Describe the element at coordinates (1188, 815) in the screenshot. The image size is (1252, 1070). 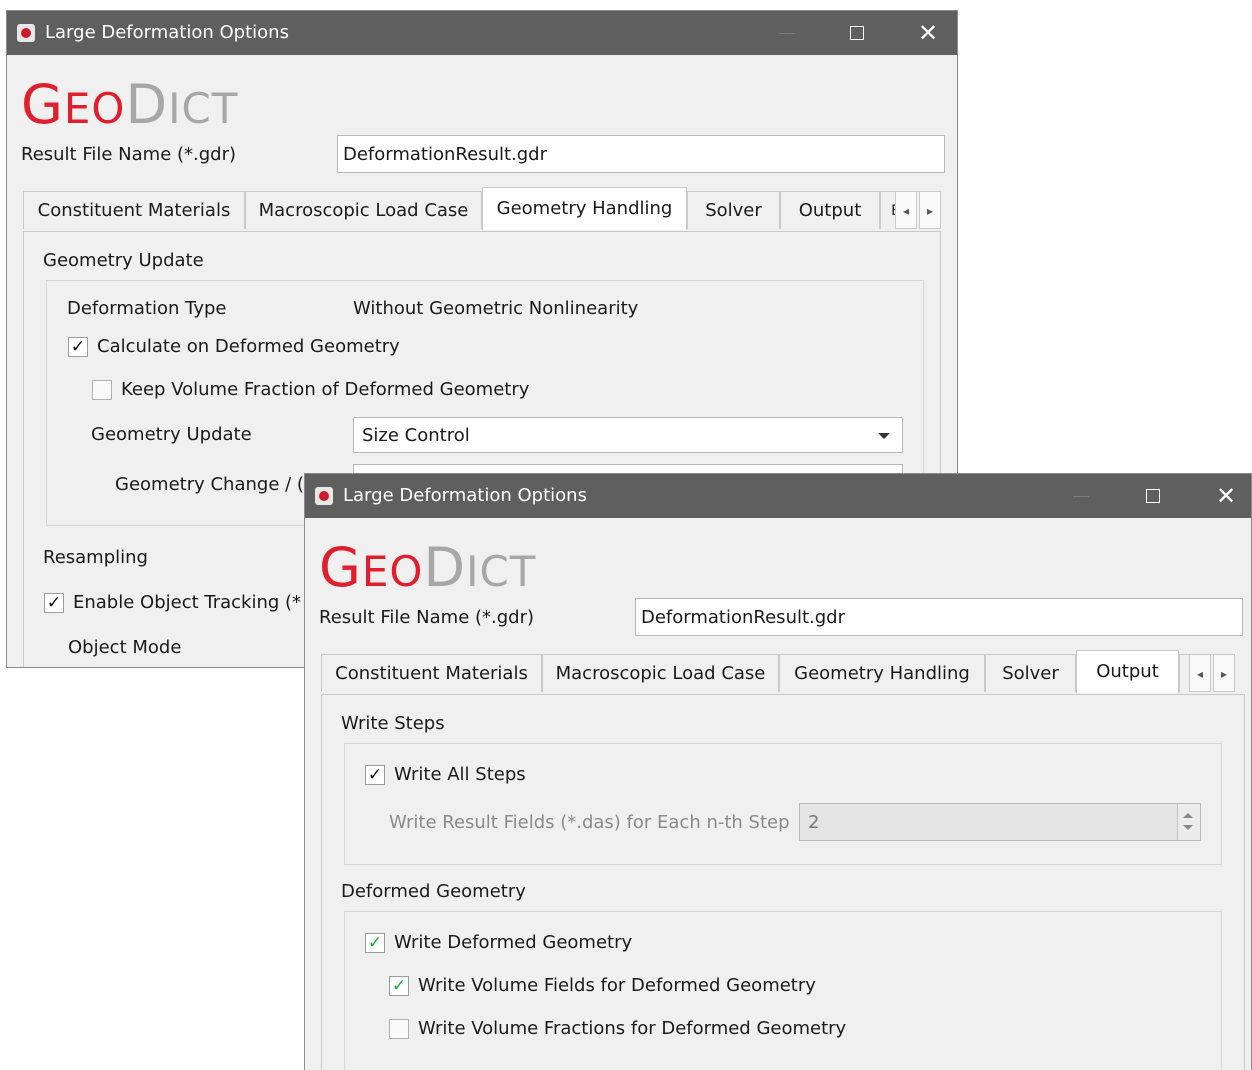
I see `spin-up-icon` at that location.